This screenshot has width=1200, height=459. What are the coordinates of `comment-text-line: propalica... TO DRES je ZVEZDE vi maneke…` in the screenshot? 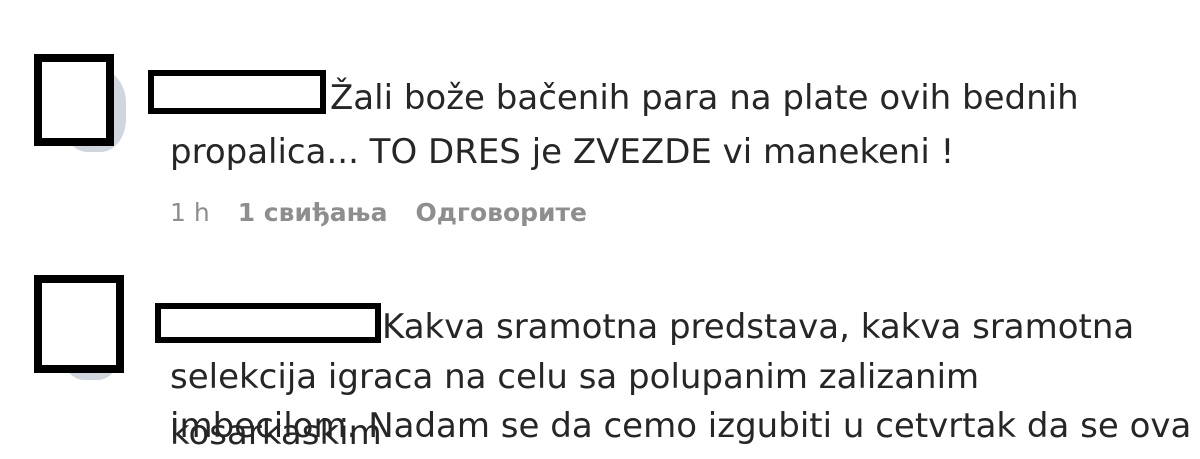 It's located at (562, 152).